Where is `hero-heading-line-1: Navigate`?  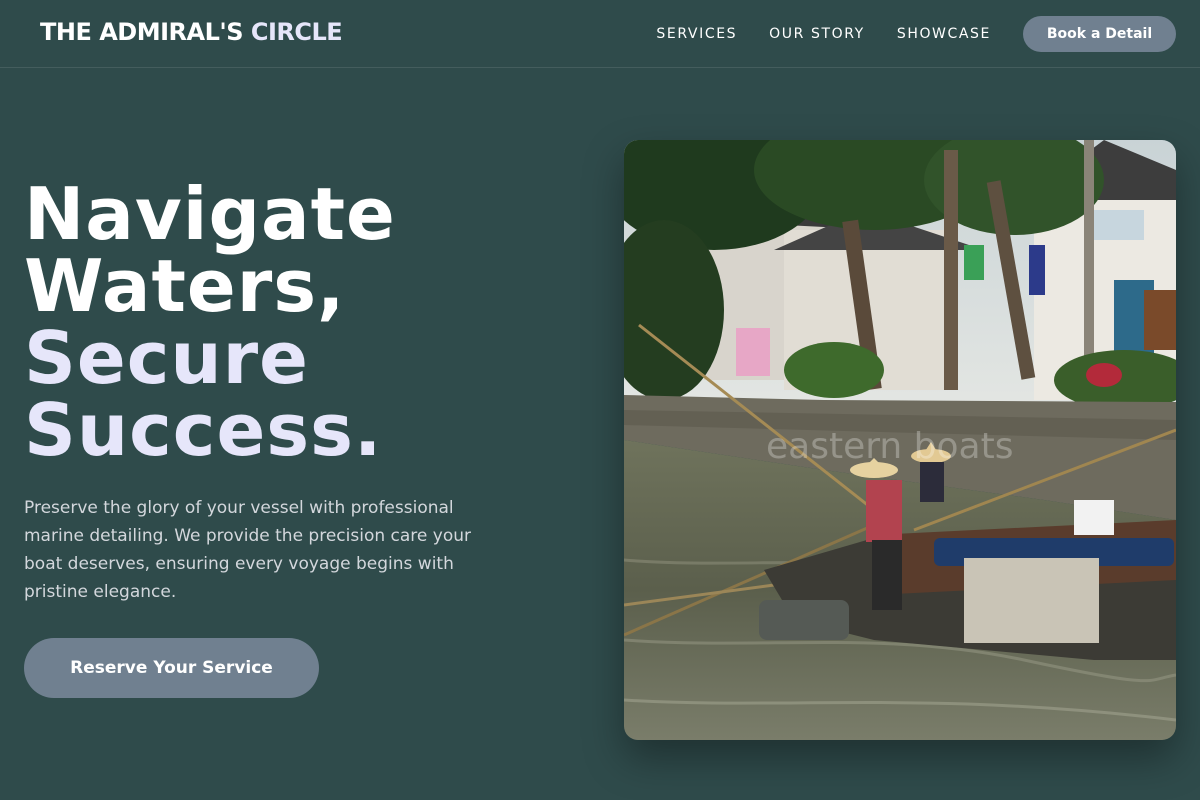
hero-heading-line-1: Navigate is located at coordinates (210, 214).